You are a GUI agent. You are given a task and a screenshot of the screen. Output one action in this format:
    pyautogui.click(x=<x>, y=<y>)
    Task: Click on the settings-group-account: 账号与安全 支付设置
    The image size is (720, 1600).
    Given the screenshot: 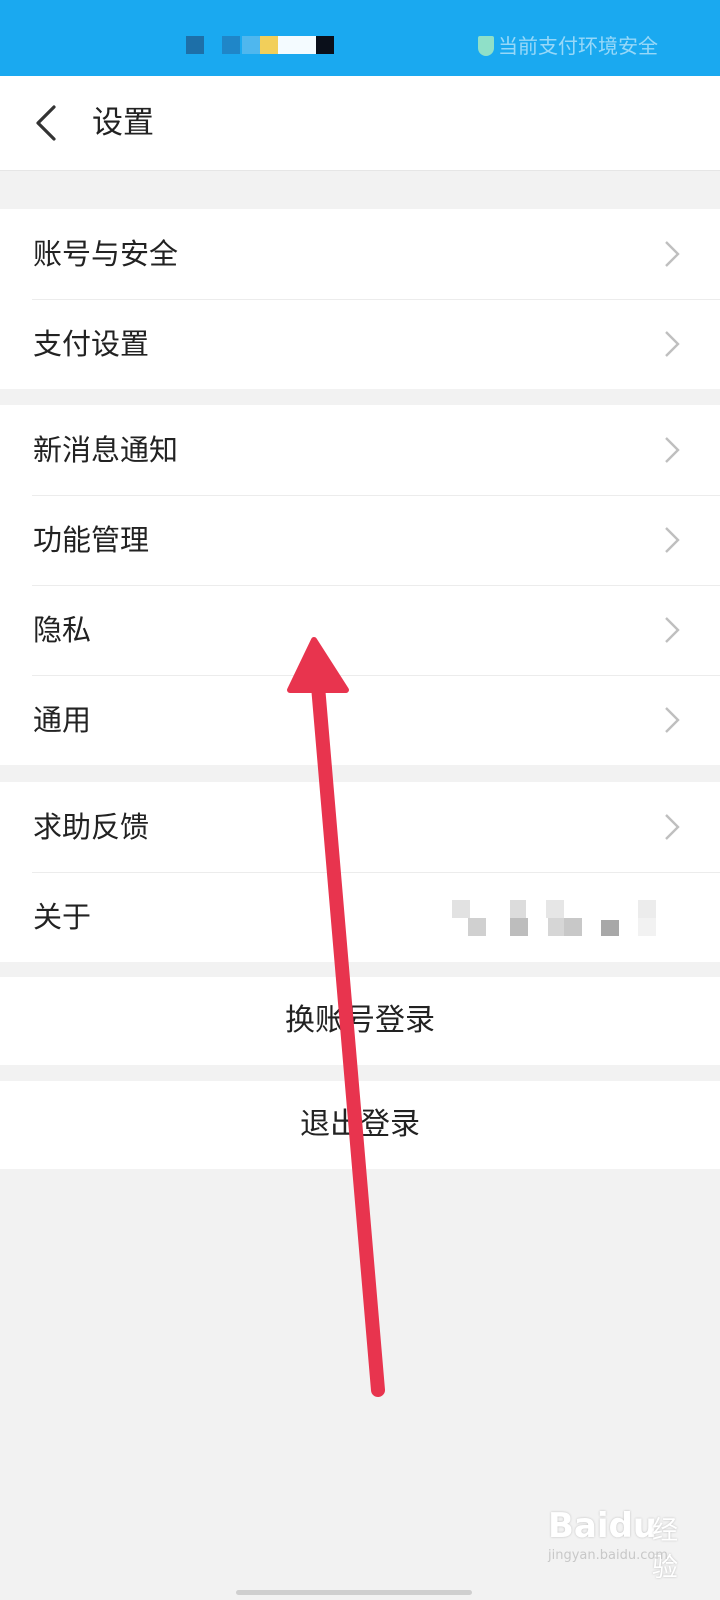 What is the action you would take?
    pyautogui.click(x=360, y=299)
    